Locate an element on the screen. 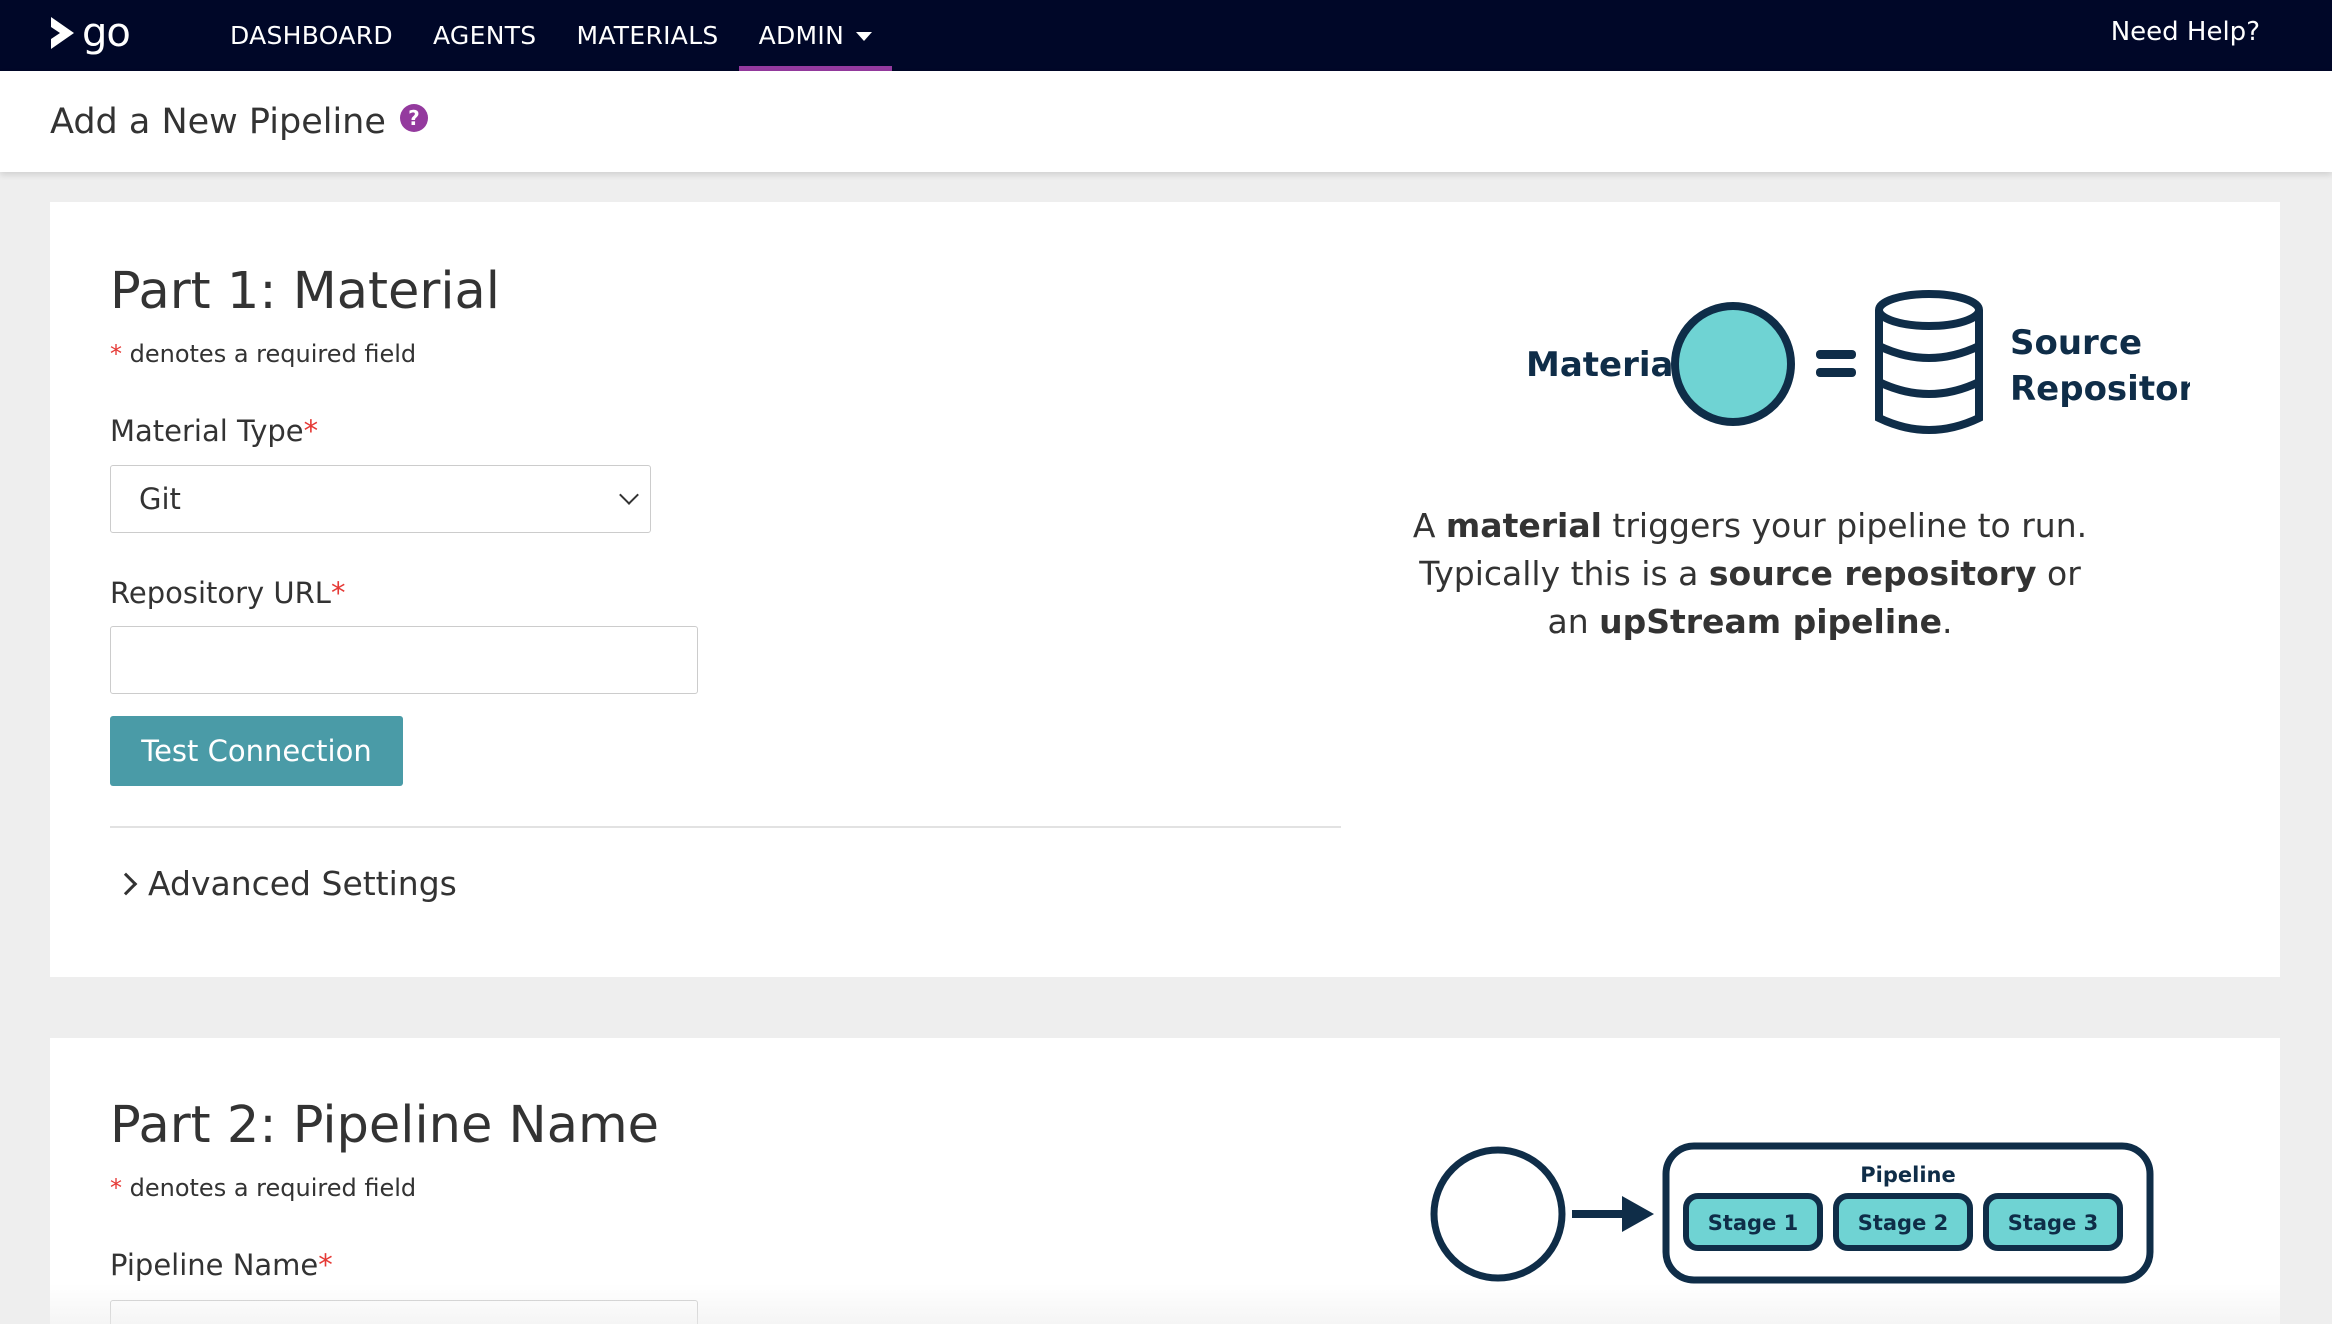 This screenshot has width=2332, height=1324. nav-item-label: MATERIALS is located at coordinates (647, 35).